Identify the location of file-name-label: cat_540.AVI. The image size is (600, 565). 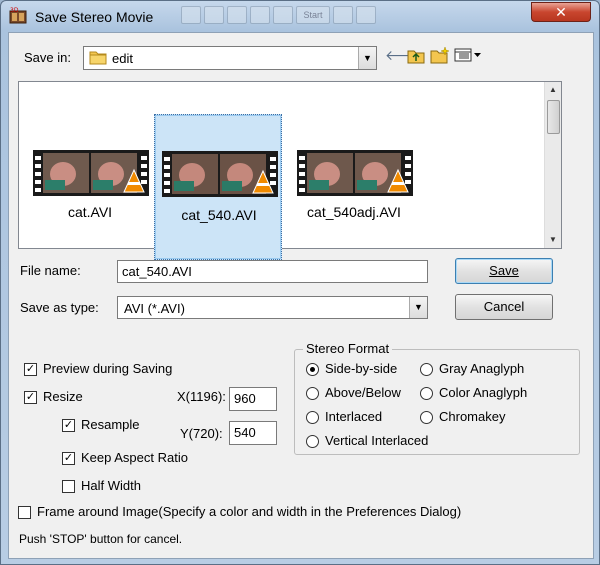
(219, 215).